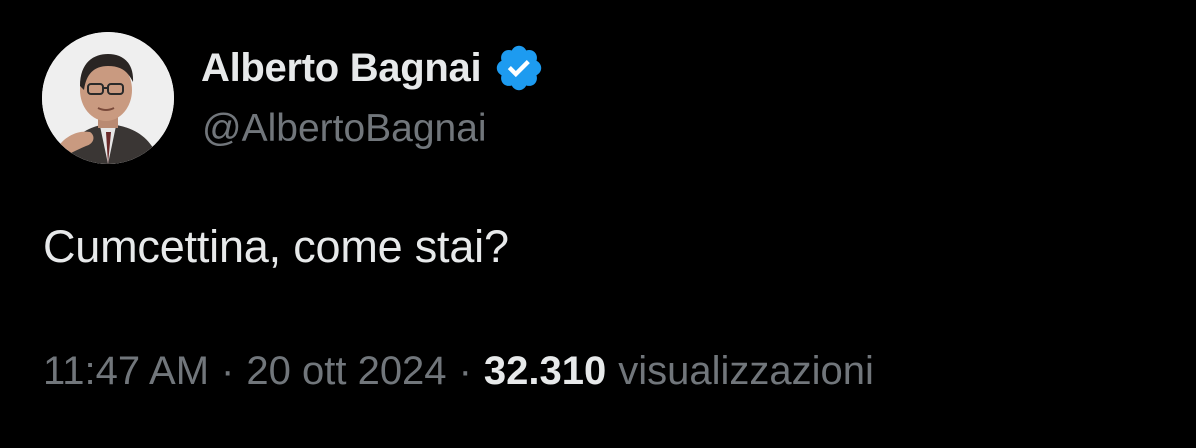 The image size is (1196, 448). What do you see at coordinates (341, 68) in the screenshot?
I see `author-display-name: Alberto Bagnai` at bounding box center [341, 68].